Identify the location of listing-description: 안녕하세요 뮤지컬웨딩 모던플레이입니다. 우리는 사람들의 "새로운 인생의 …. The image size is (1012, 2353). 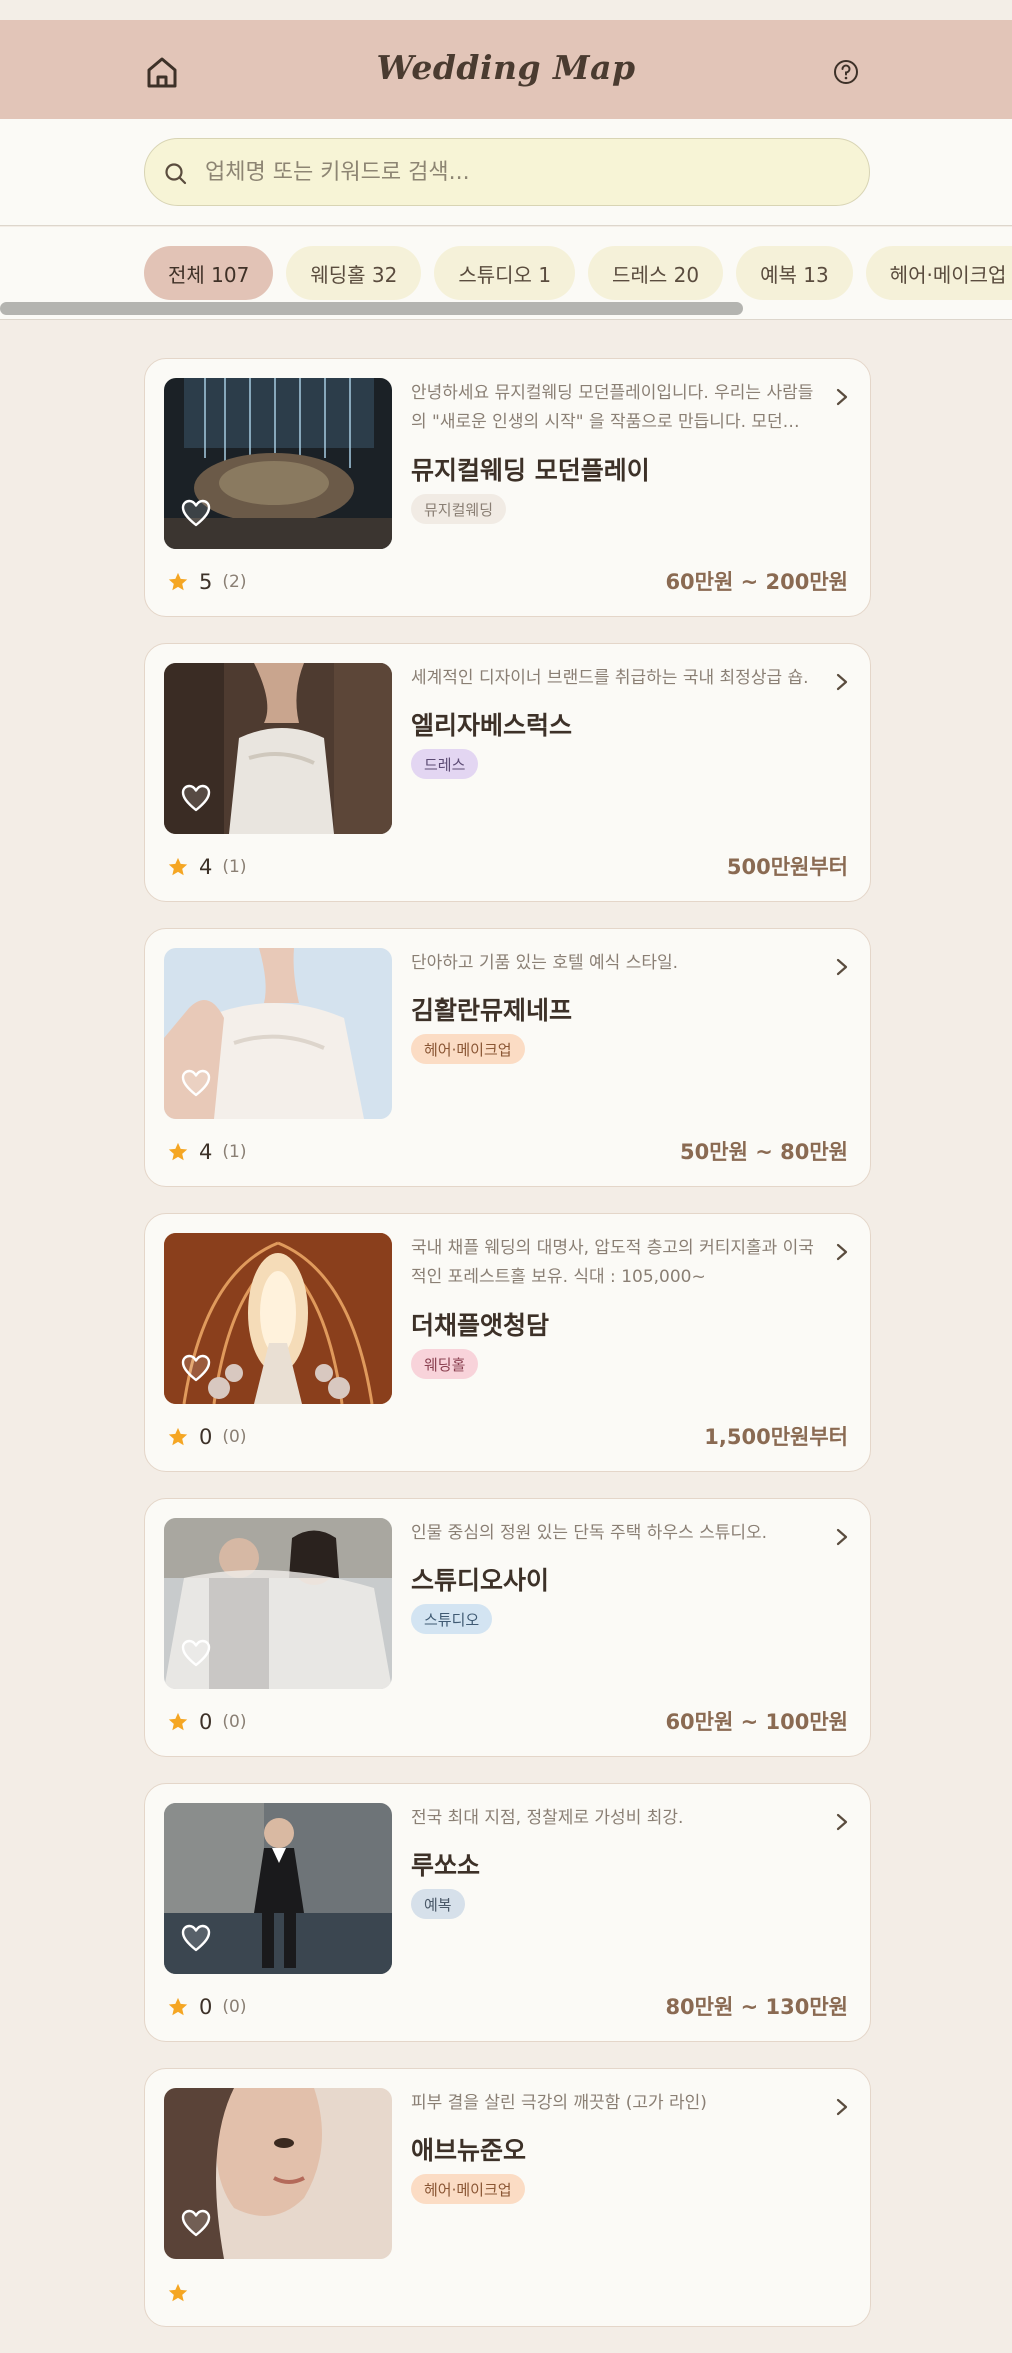
(612, 407).